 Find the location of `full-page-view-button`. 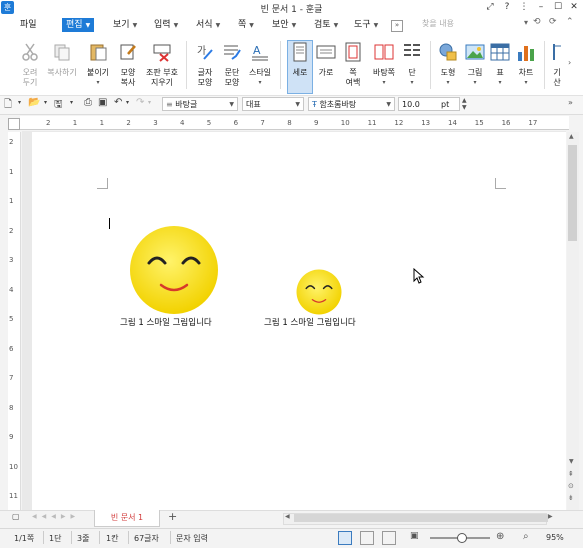

full-page-view-button is located at coordinates (389, 538).